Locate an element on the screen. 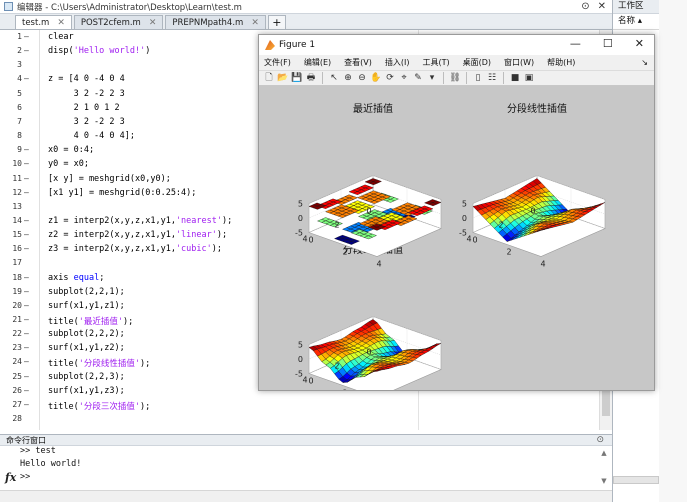 This screenshot has width=687, height=502. hide-plot-tools-icon: ■ is located at coordinates (515, 78).